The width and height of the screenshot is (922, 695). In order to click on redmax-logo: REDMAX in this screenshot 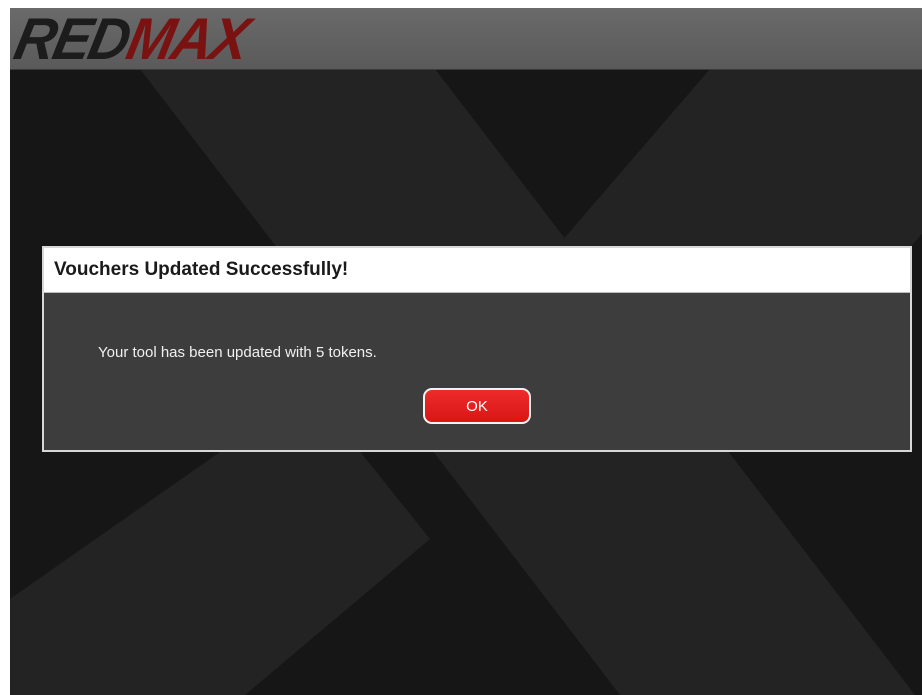, I will do `click(132, 40)`.